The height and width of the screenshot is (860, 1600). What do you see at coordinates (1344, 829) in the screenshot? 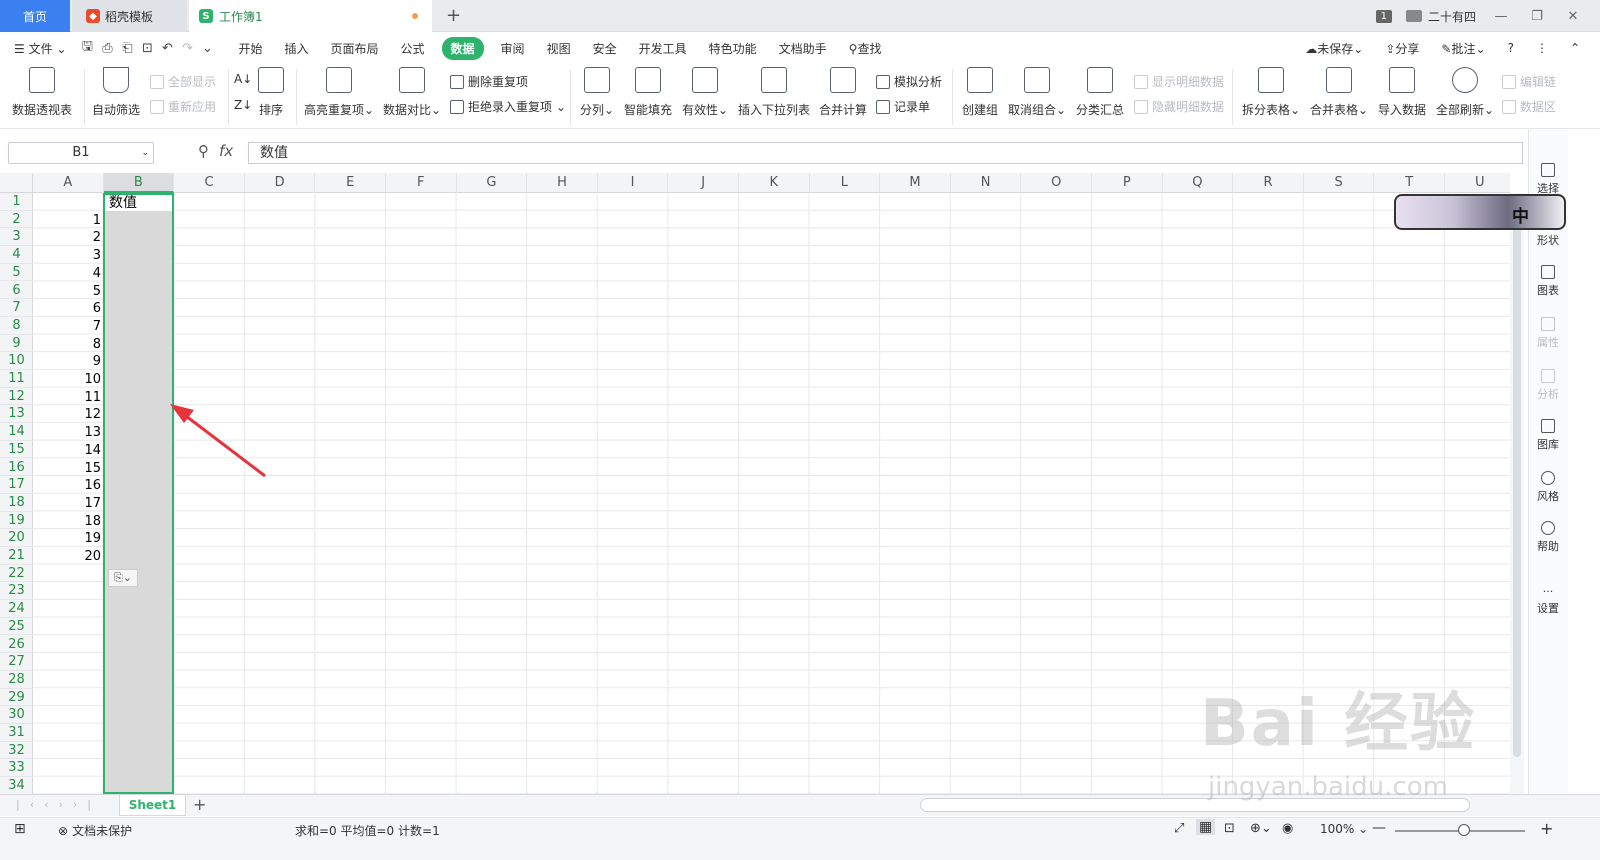
I see `zoom-level: 100% ⌄` at bounding box center [1344, 829].